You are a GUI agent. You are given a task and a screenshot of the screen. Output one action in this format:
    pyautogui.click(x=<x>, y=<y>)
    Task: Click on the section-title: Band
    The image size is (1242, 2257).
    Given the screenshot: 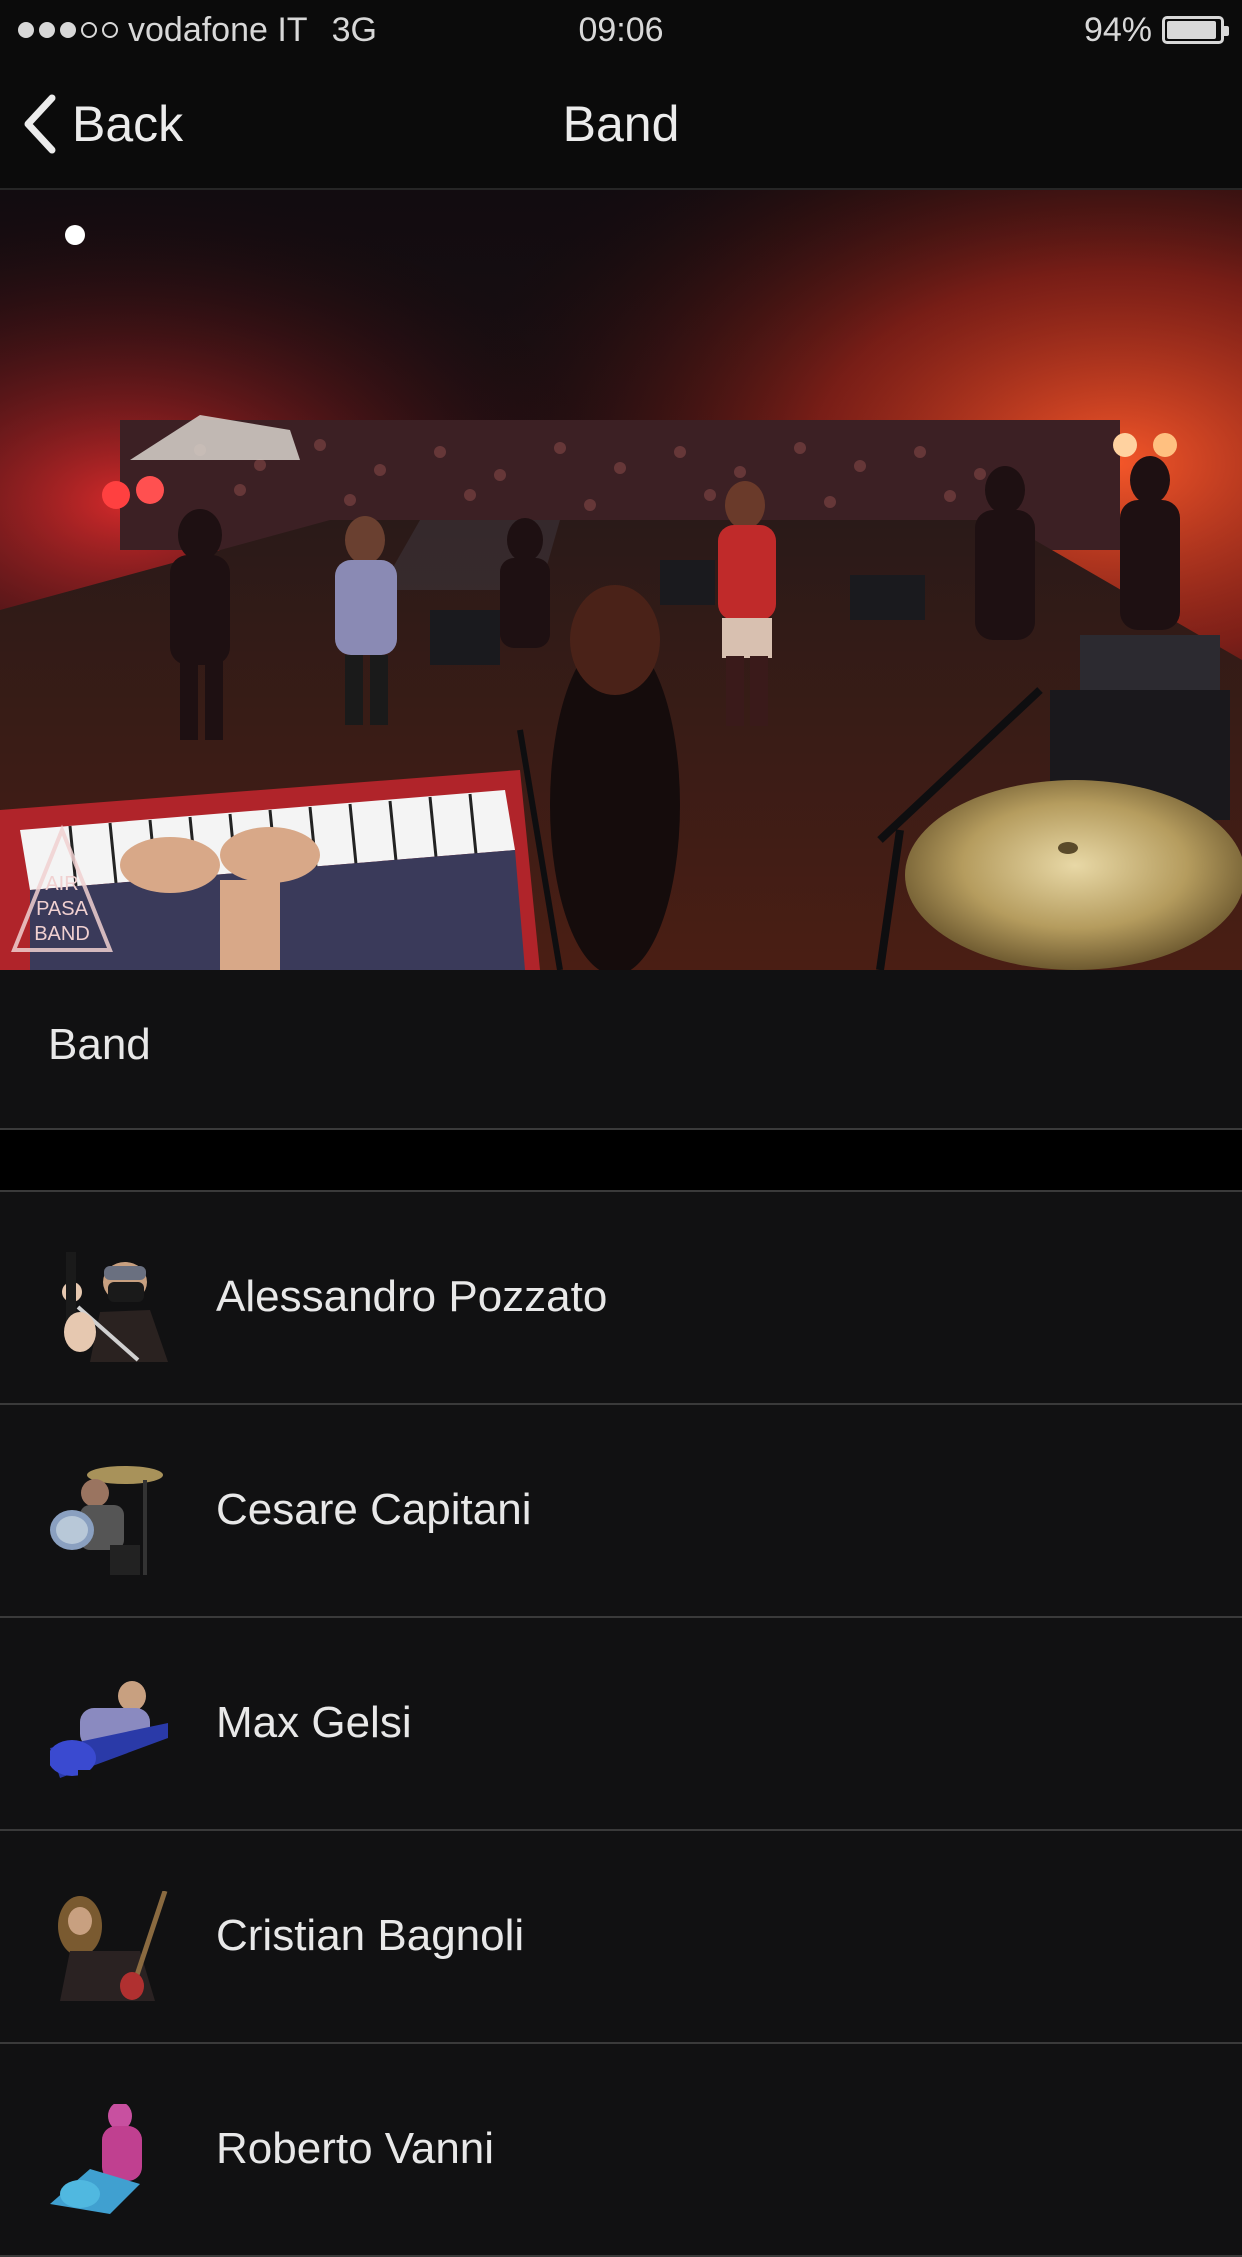 What is the action you would take?
    pyautogui.click(x=99, y=1044)
    